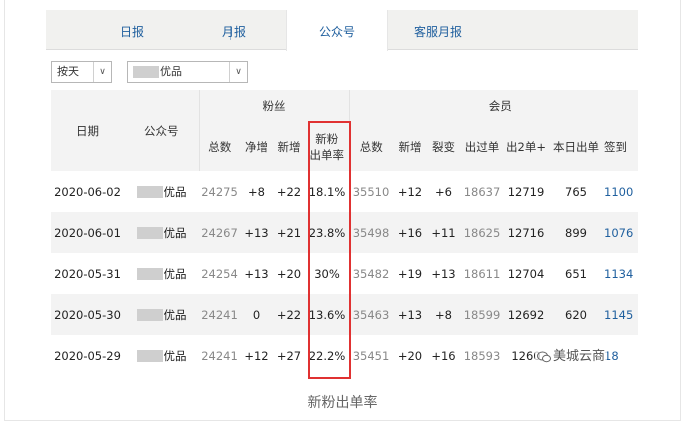  Describe the element at coordinates (576, 232) in the screenshot. I see `cell-today-orders: 899` at that location.